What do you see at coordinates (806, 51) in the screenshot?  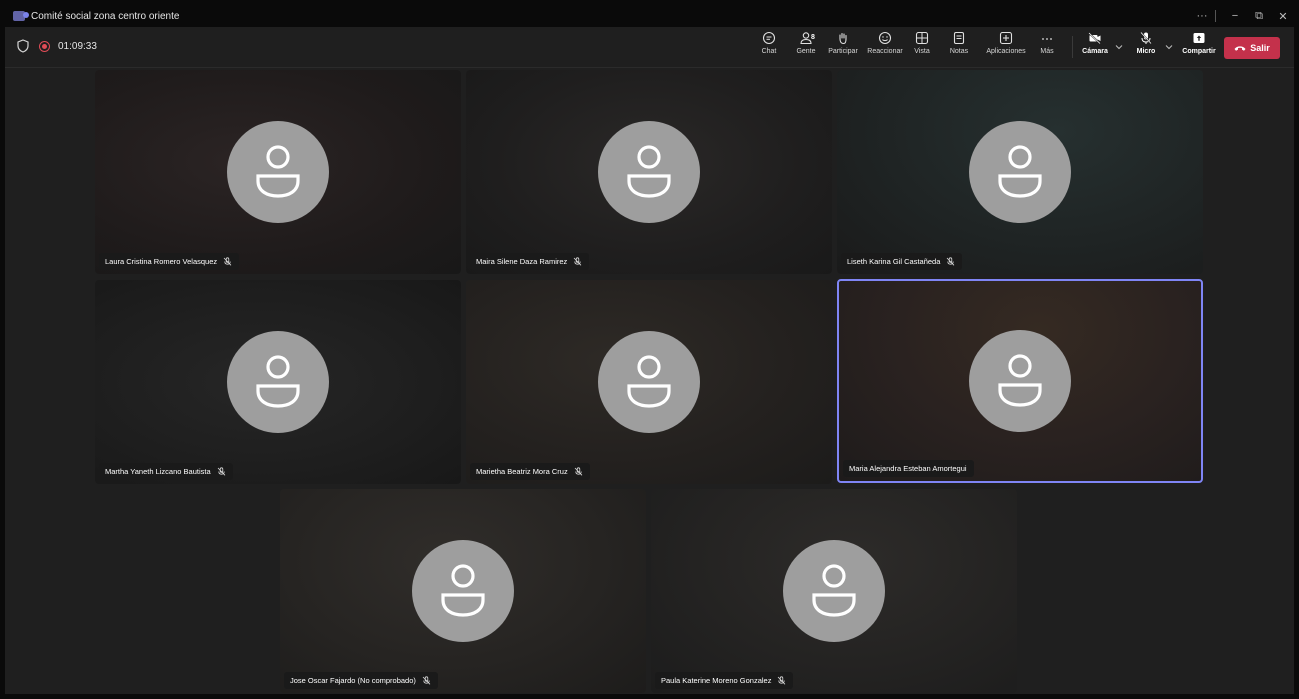 I see `people-label: Gente` at bounding box center [806, 51].